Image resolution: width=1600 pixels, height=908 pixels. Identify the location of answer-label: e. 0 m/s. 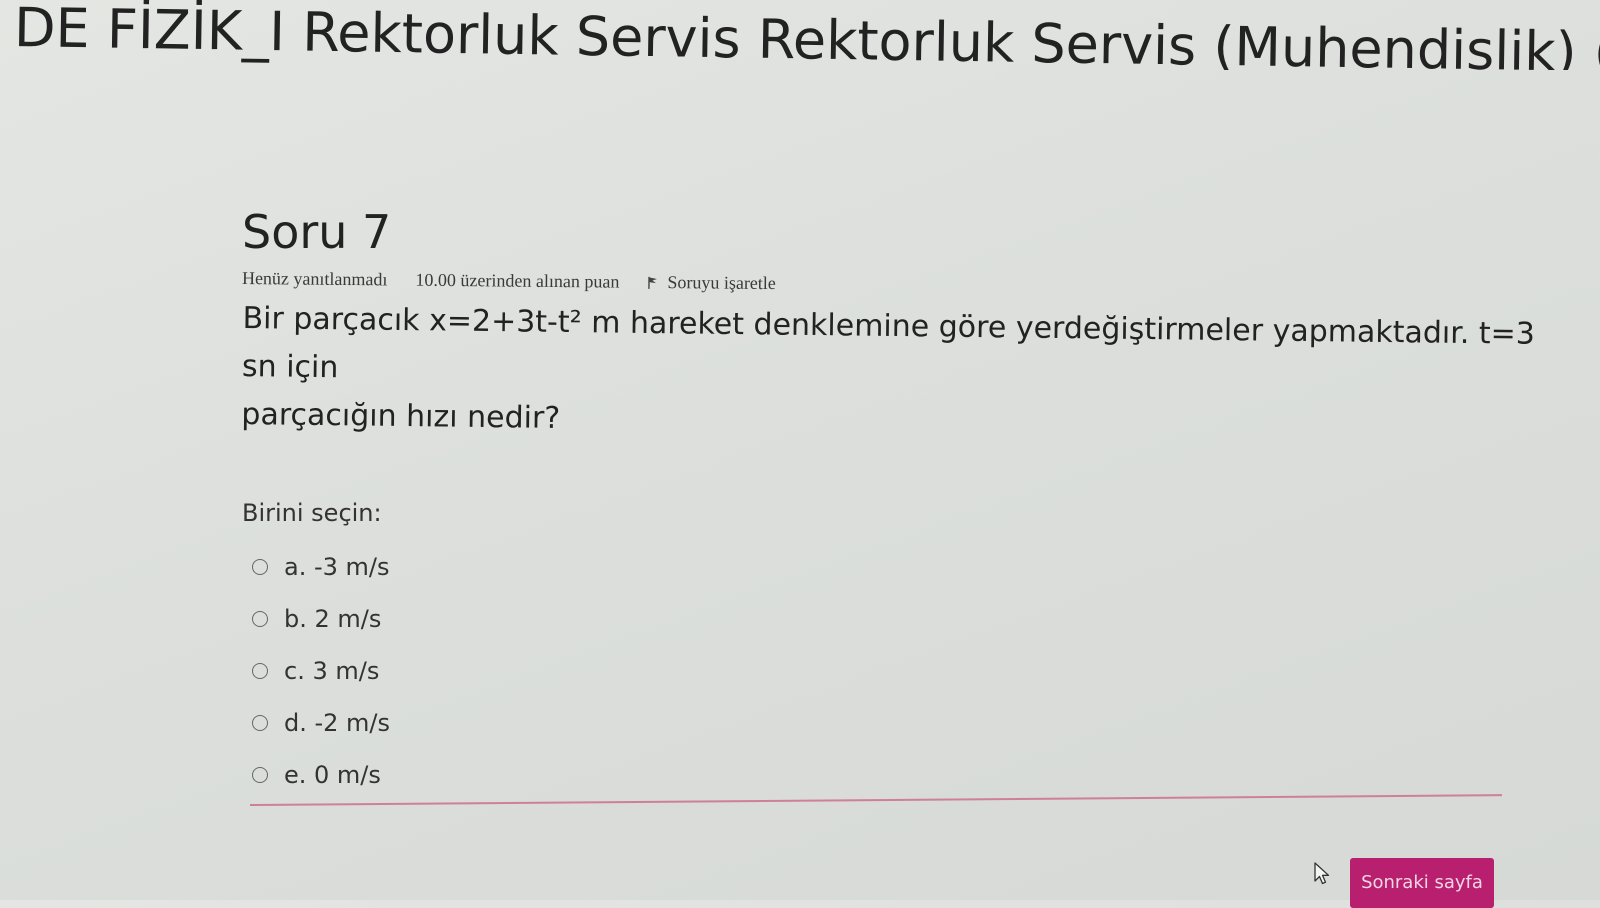
(332, 775).